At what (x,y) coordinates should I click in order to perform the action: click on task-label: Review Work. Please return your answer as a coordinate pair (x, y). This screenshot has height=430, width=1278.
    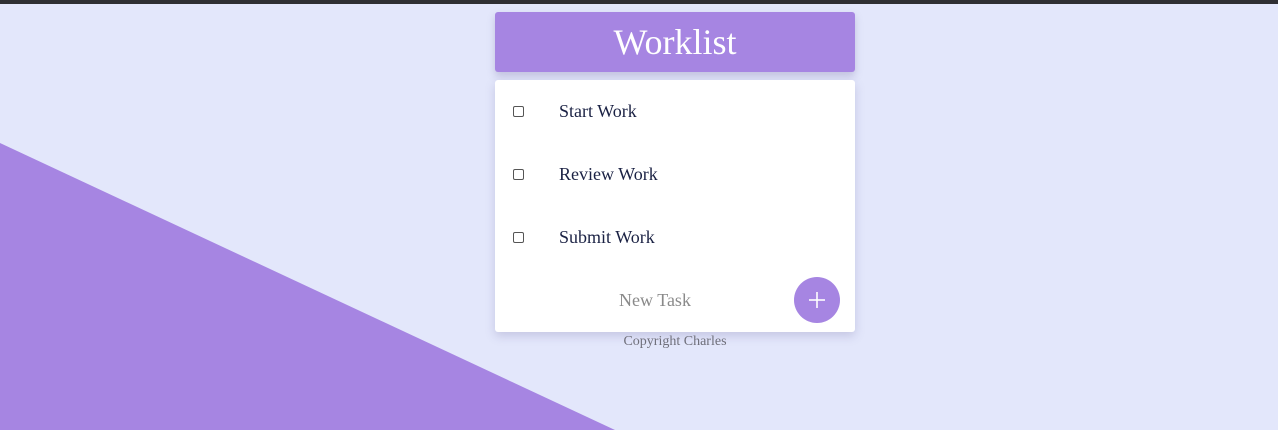
    Looking at the image, I should click on (608, 173).